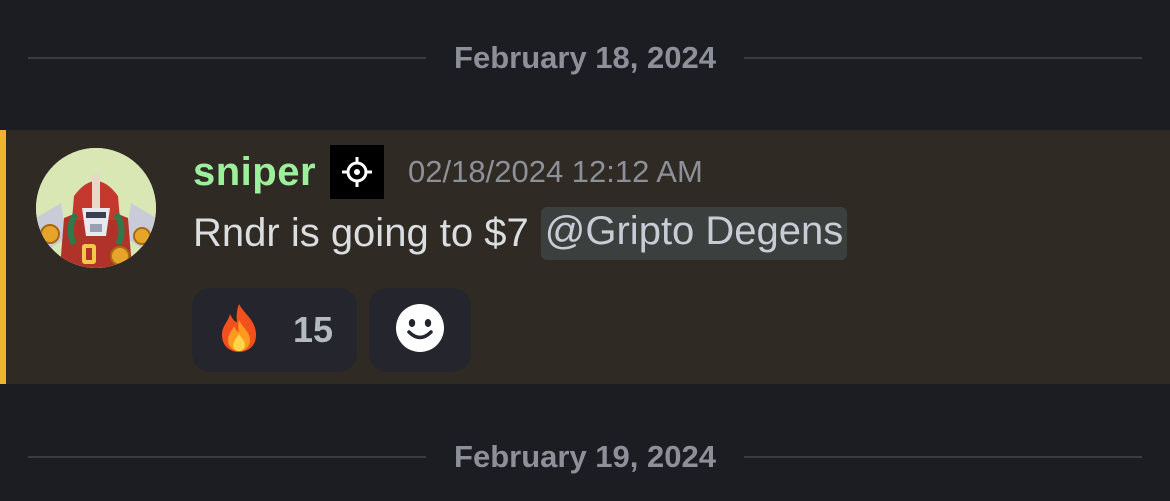  I want to click on role-mention: @Gripto Degens, so click(694, 233).